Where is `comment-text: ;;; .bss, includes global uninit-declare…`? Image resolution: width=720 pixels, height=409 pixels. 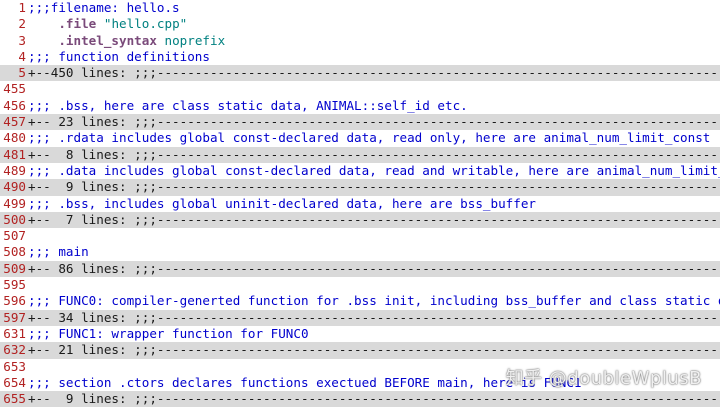
comment-text: ;;; .bss, includes global uninit-declare… is located at coordinates (282, 203).